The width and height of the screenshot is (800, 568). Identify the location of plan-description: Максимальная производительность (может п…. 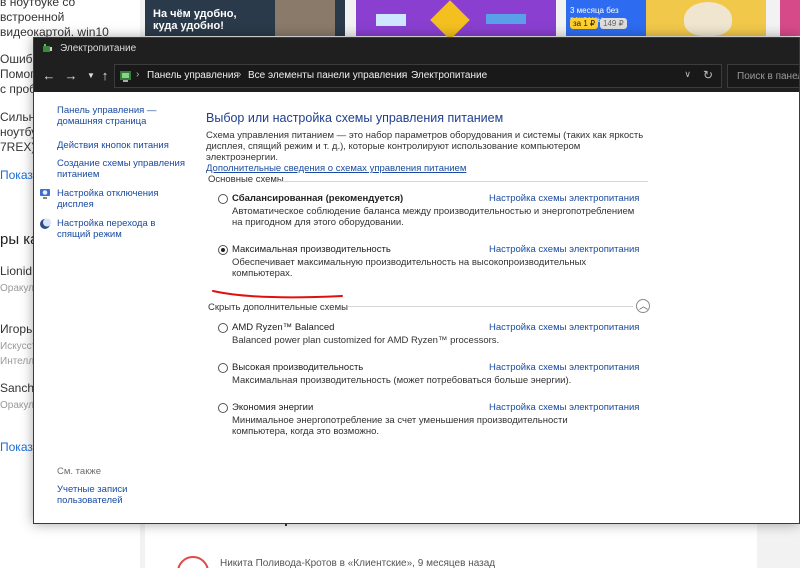
(402, 380).